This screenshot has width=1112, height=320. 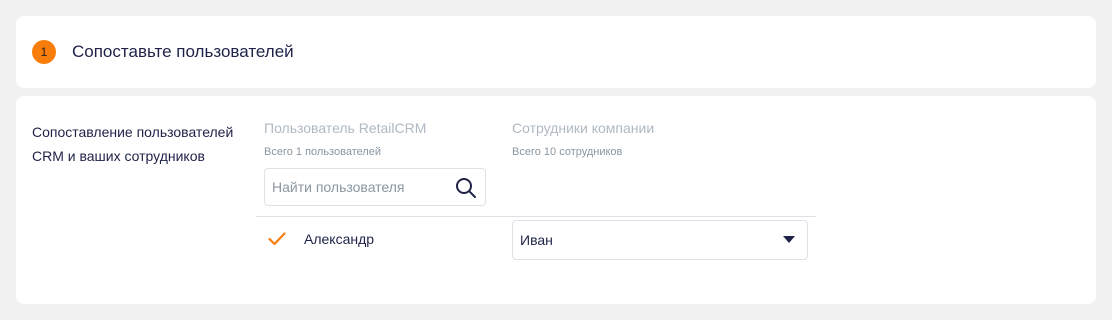 I want to click on check-icon, so click(x=277, y=239).